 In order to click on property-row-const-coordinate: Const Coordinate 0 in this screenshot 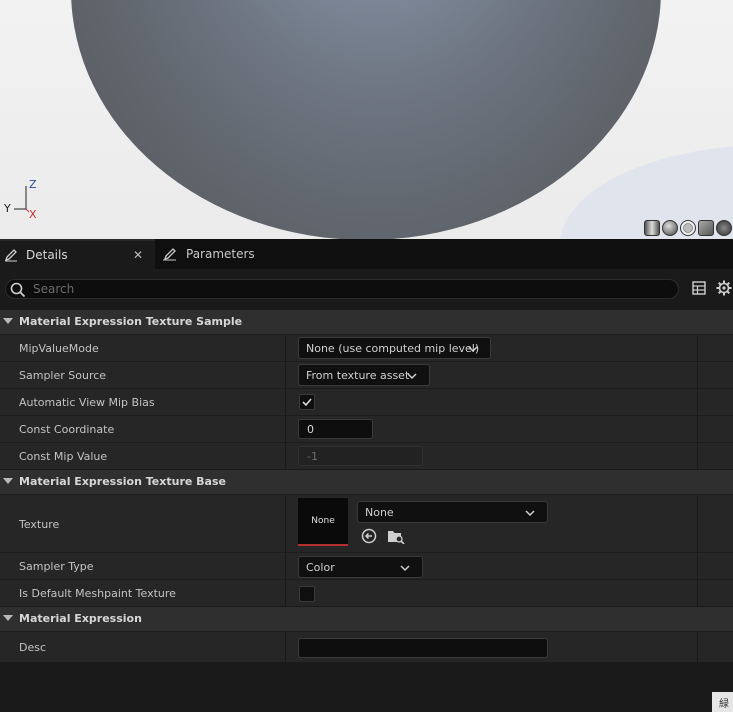, I will do `click(366, 428)`.